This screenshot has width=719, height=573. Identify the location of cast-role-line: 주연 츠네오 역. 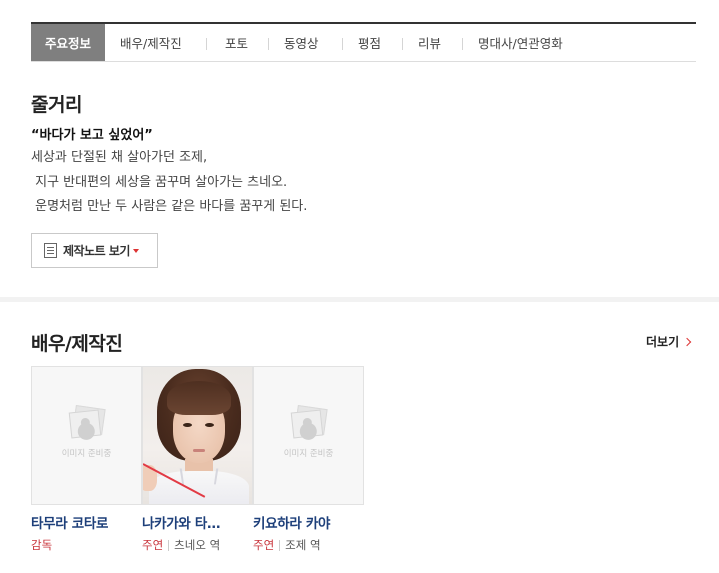
(197, 545).